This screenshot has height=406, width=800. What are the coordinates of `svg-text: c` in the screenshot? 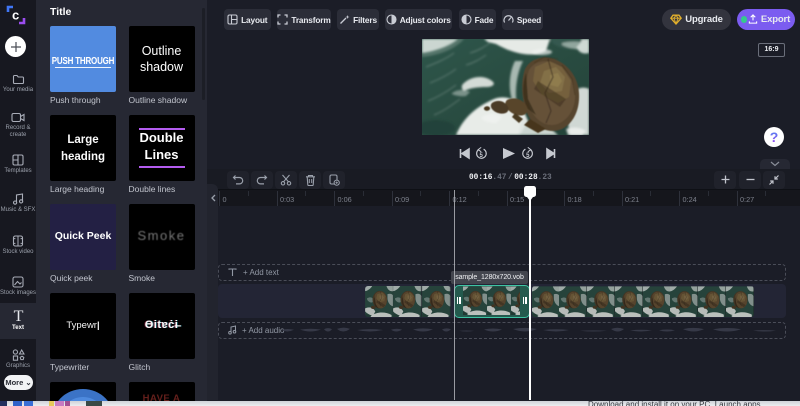 It's located at (15, 15).